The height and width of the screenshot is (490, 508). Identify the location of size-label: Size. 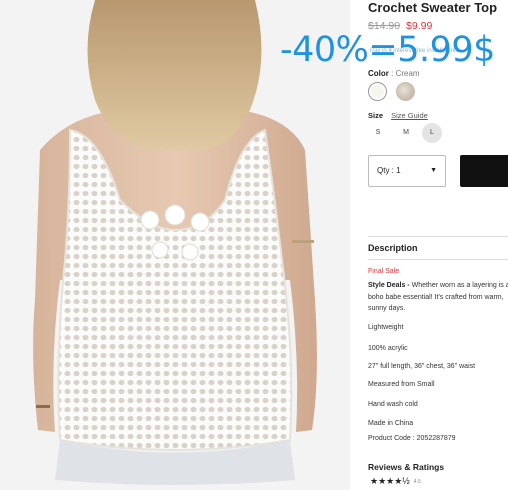
(376, 115).